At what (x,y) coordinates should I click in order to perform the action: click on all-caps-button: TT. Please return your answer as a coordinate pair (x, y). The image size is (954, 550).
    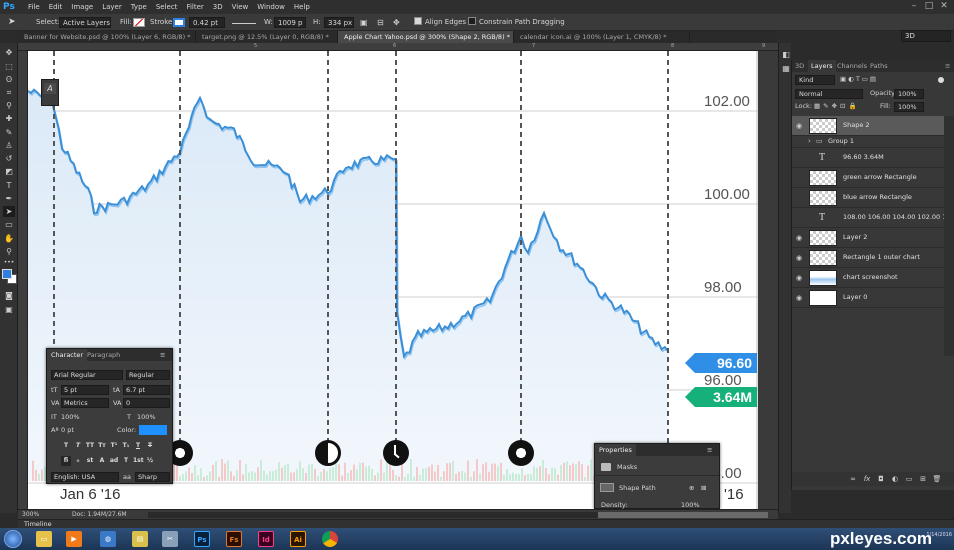
    Looking at the image, I should click on (90, 446).